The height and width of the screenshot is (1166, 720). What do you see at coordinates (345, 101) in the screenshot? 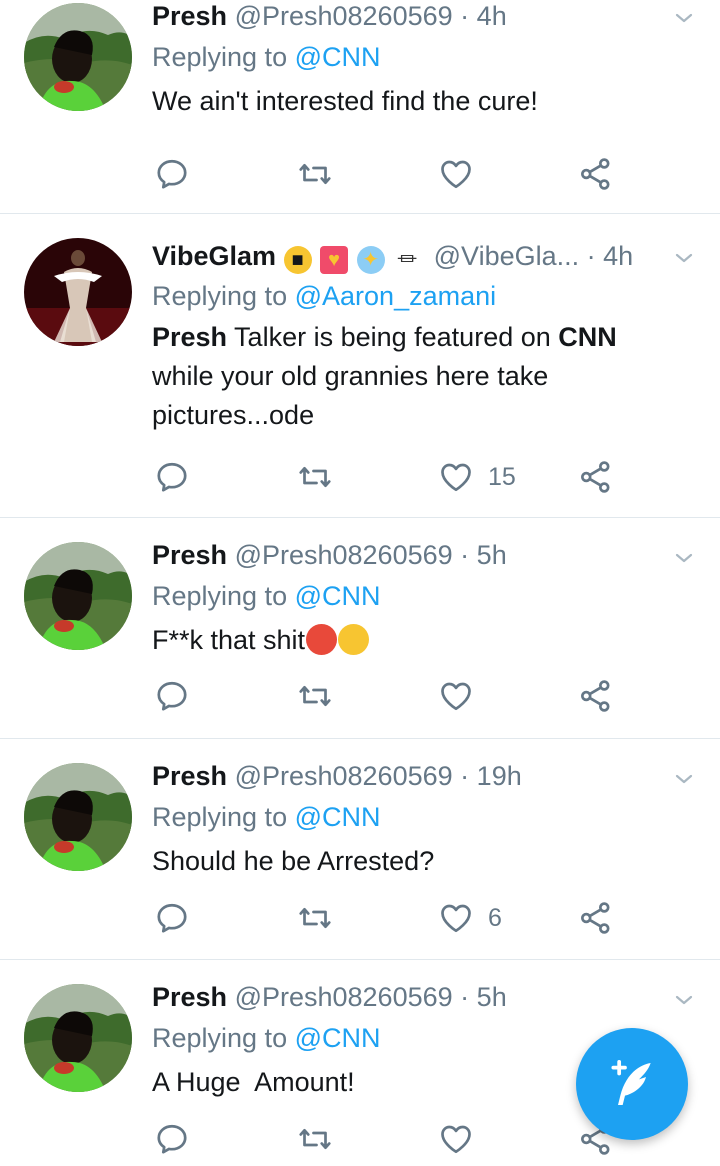
I see `tweet-text-content: We ain't interested find the cure!` at bounding box center [345, 101].